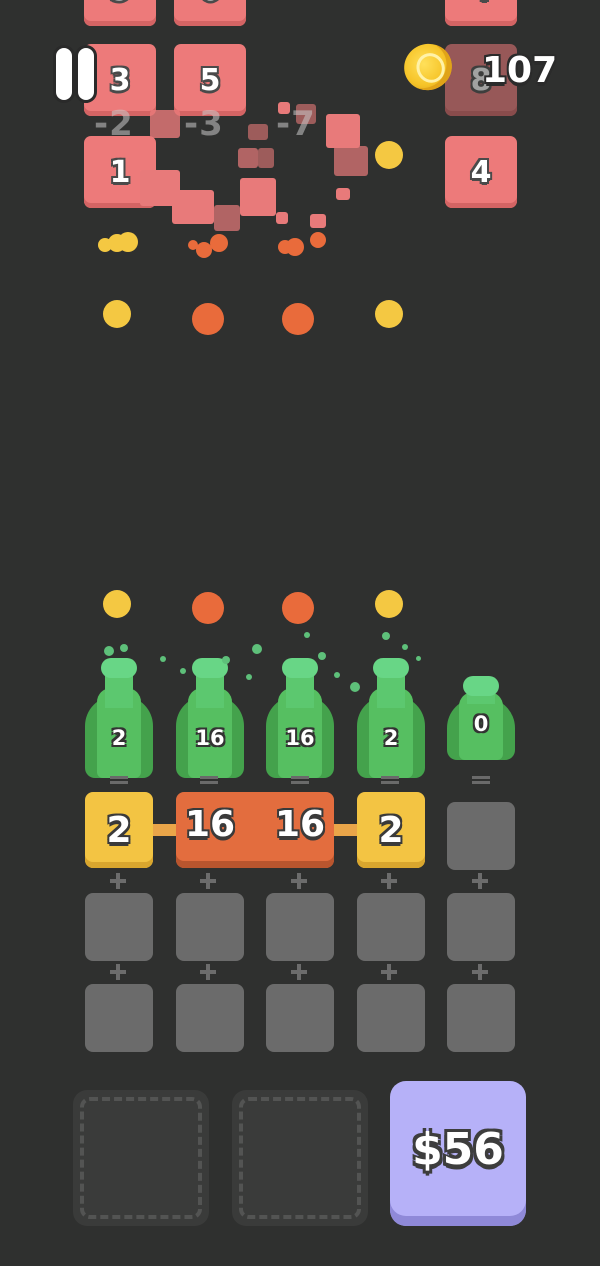 This screenshot has height=1266, width=600. I want to click on buy-tile-button: $56, so click(458, 1153).